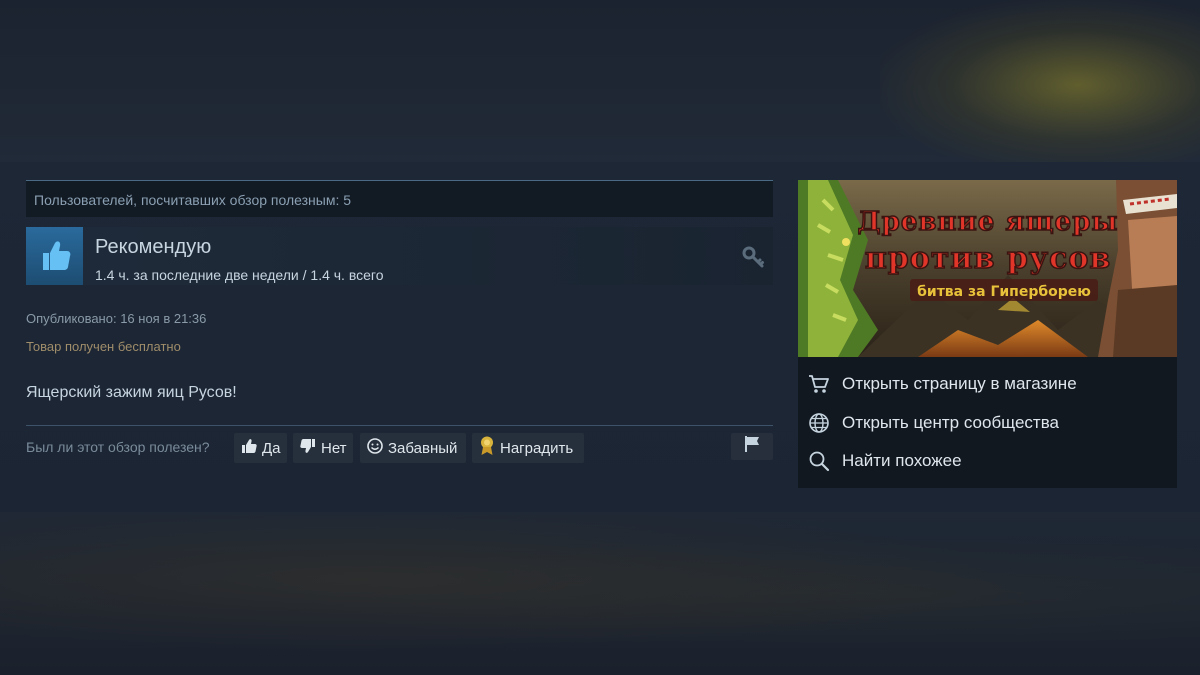 Image resolution: width=1200 pixels, height=675 pixels. Describe the element at coordinates (1040, 85) in the screenshot. I see `background-glow` at that location.